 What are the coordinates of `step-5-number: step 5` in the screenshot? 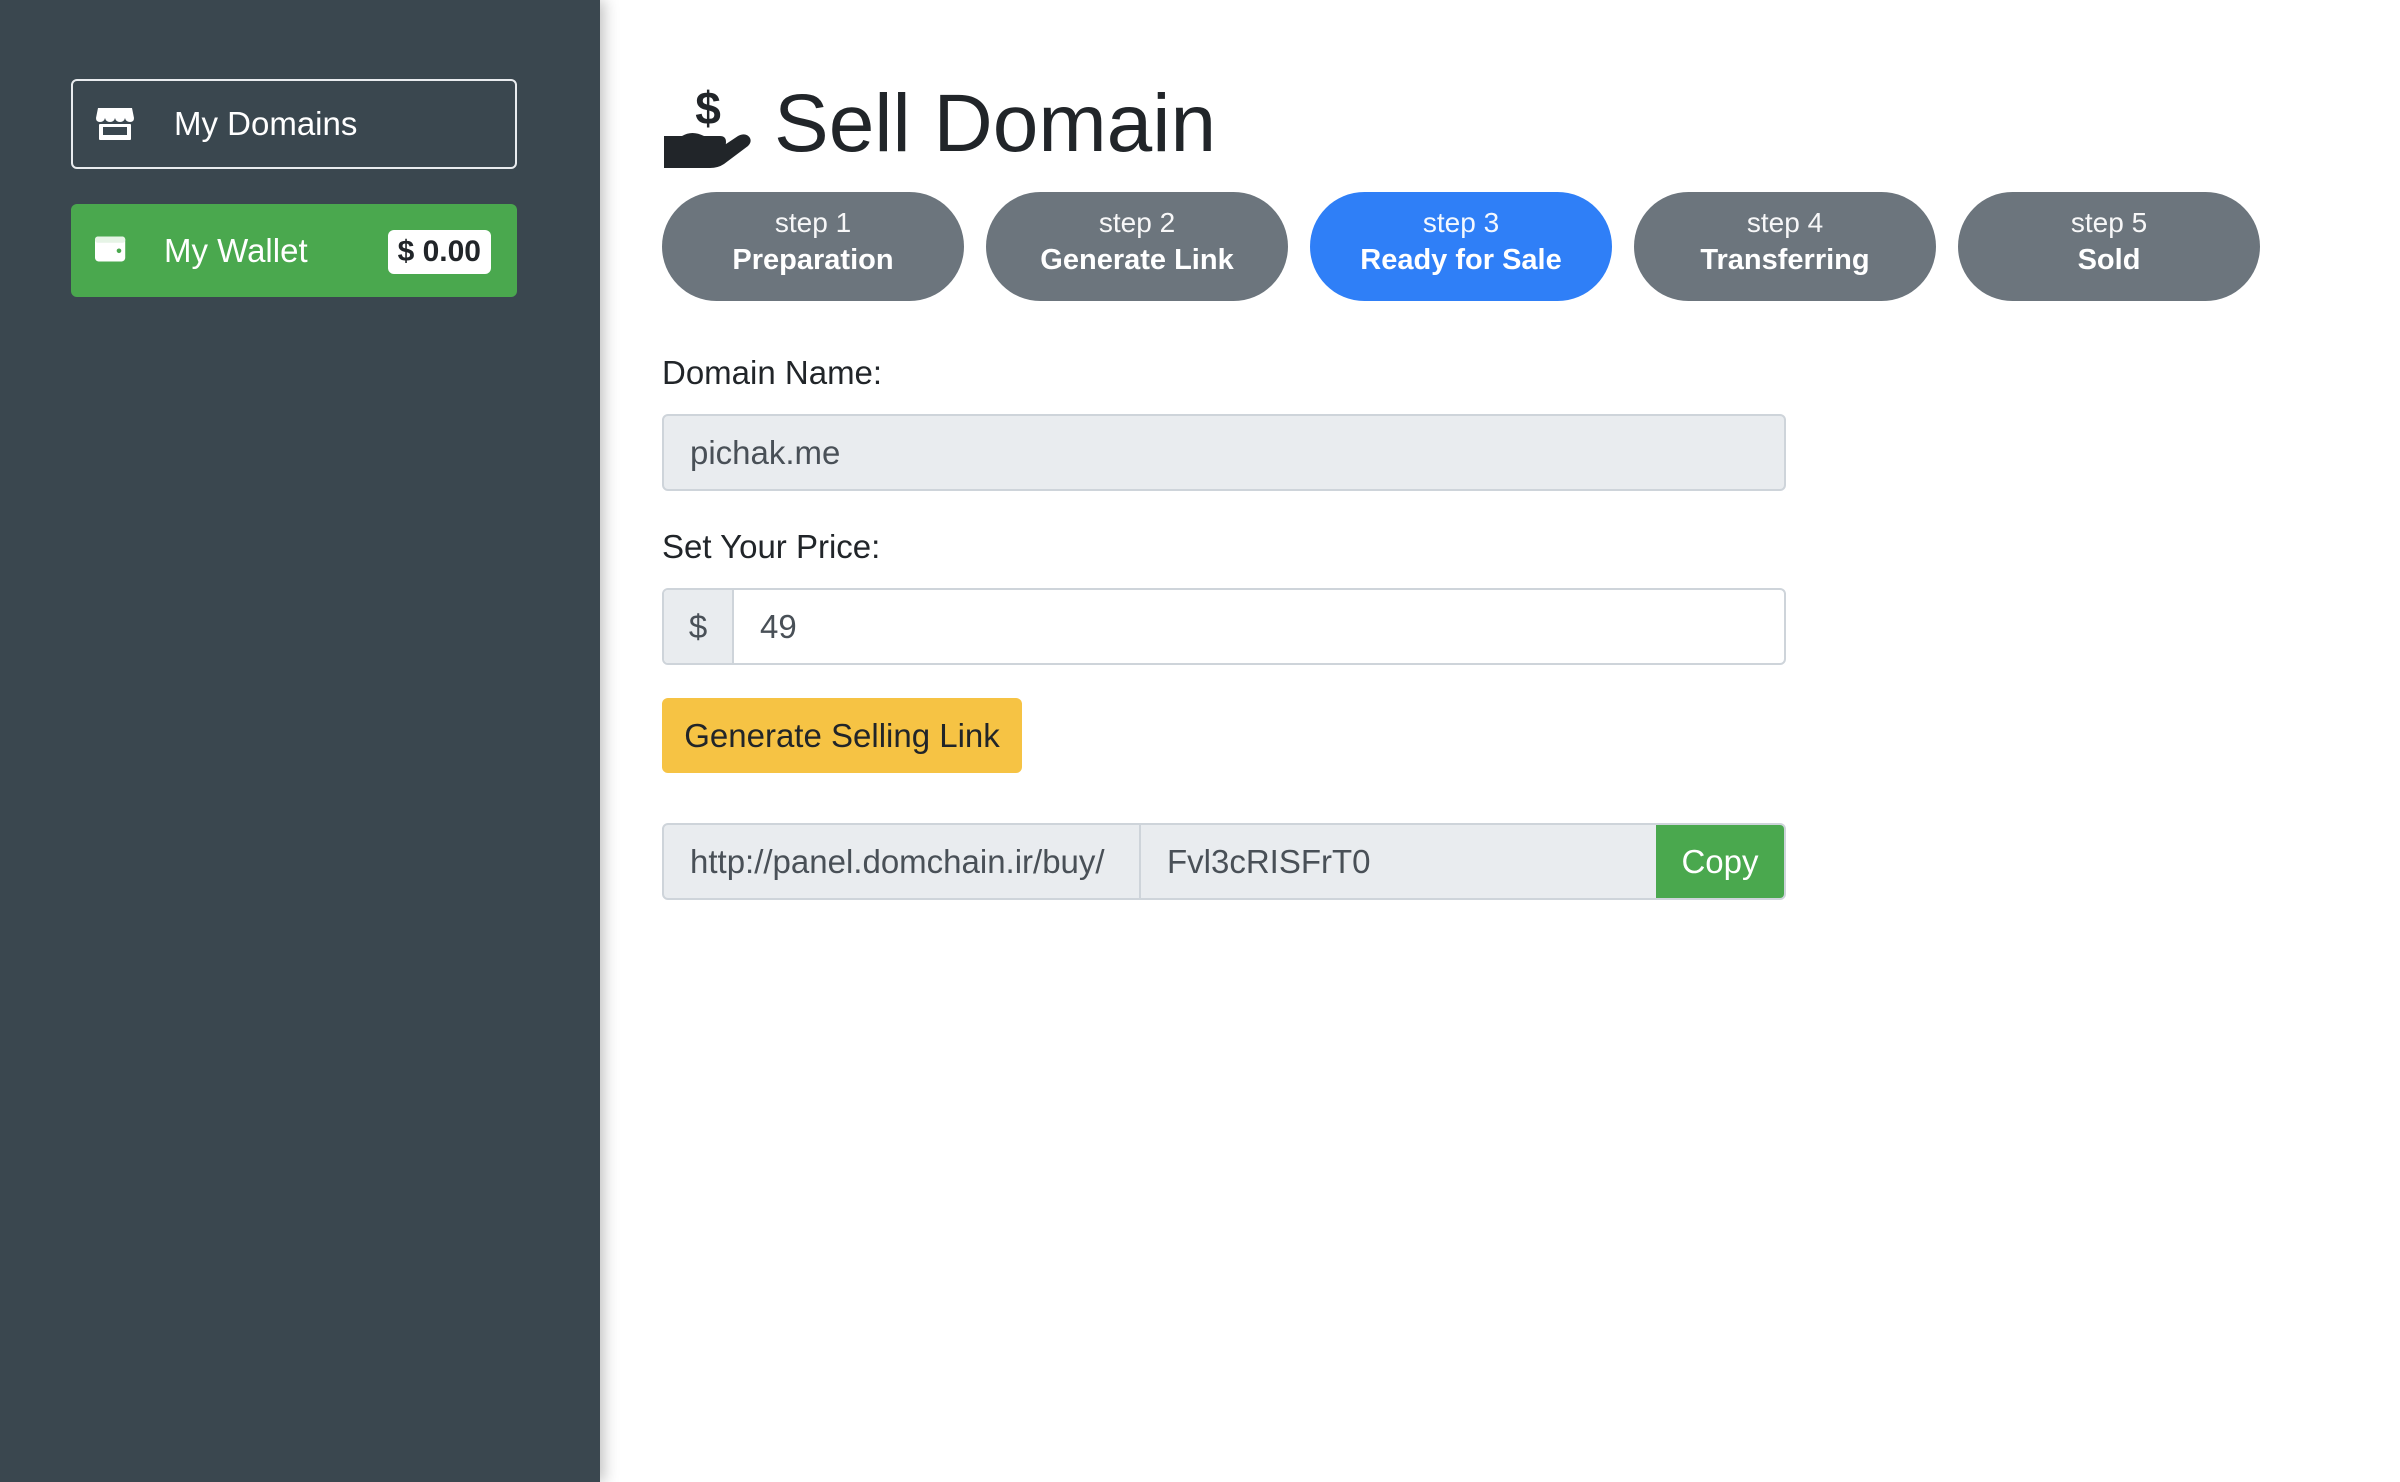 It's located at (2109, 222).